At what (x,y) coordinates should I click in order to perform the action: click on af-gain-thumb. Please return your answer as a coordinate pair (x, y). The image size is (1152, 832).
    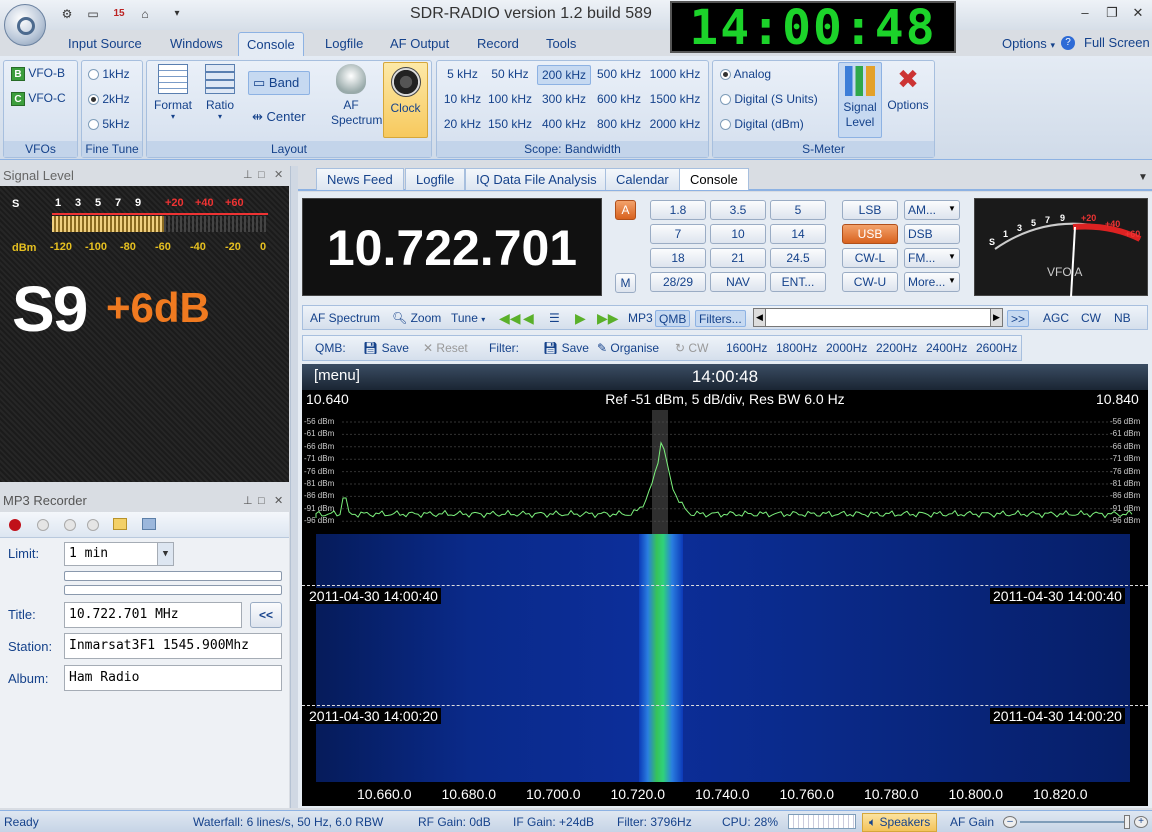
    Looking at the image, I should click on (1127, 822).